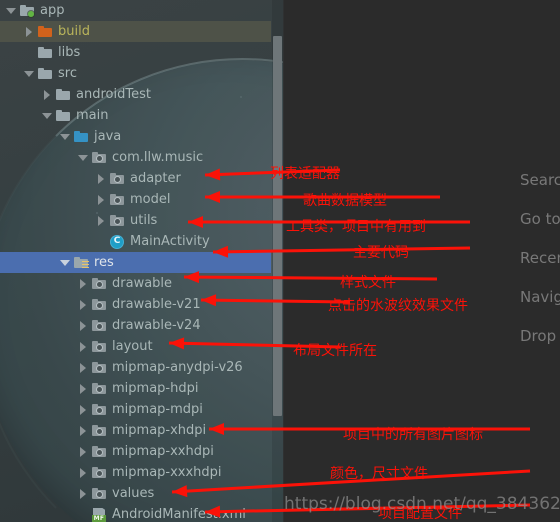 This screenshot has width=560, height=522. Describe the element at coordinates (135, 472) in the screenshot. I see `tree-row-mipmap-xxxhdpi: mipmap-xxxhdpi` at that location.